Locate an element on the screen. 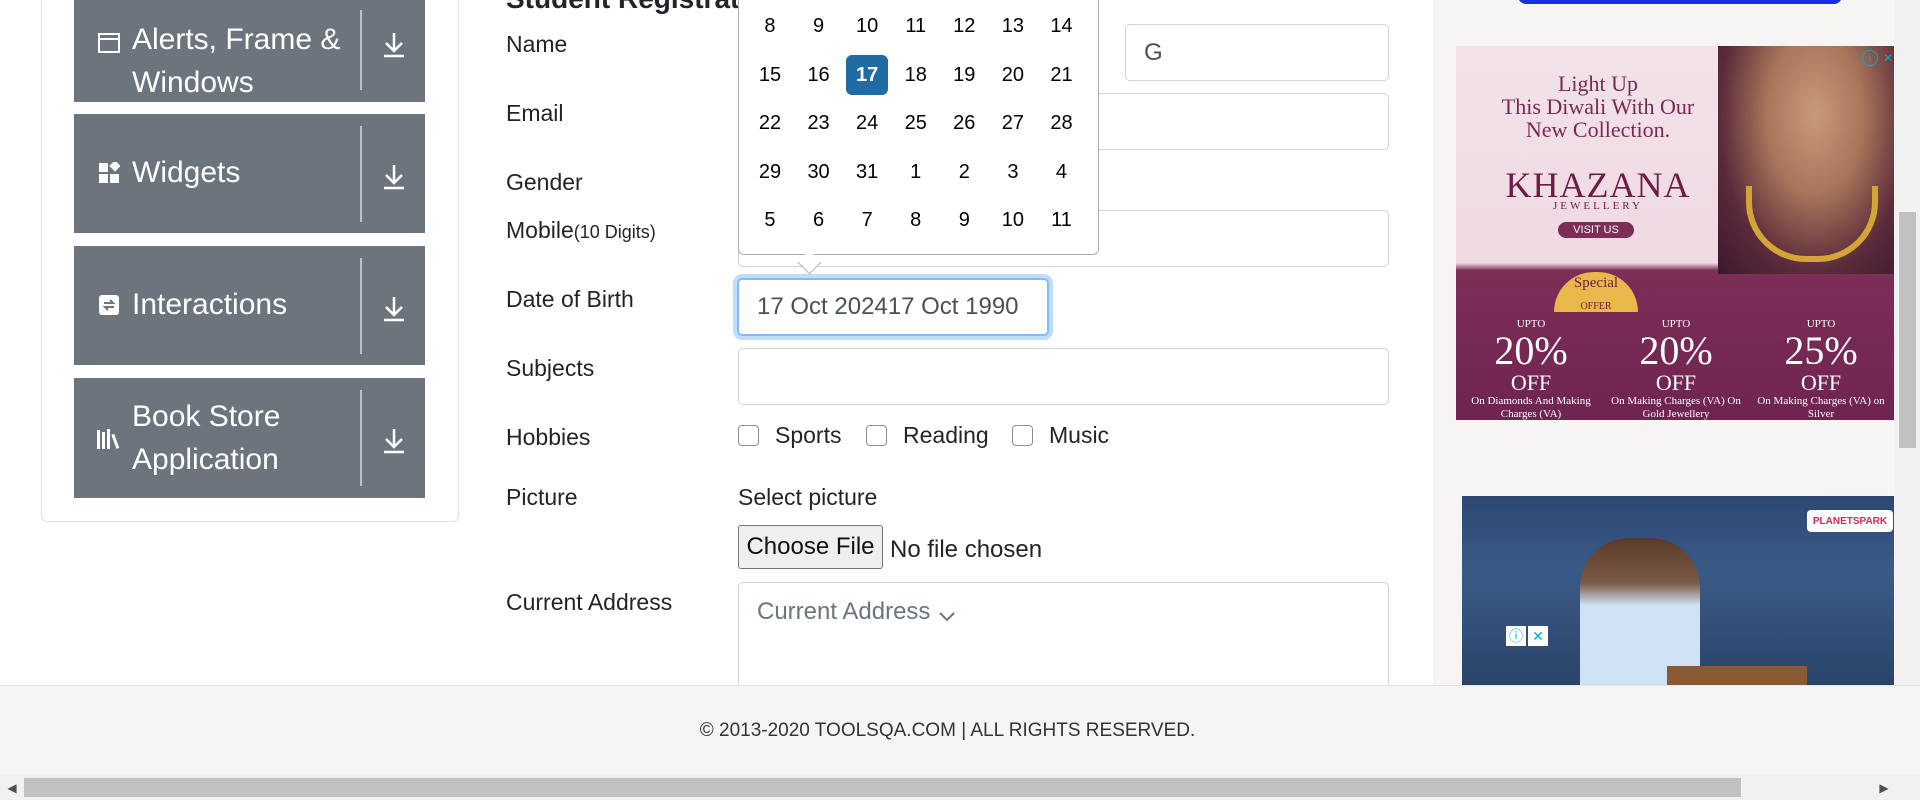  date-picker-day: 23 is located at coordinates (819, 123).